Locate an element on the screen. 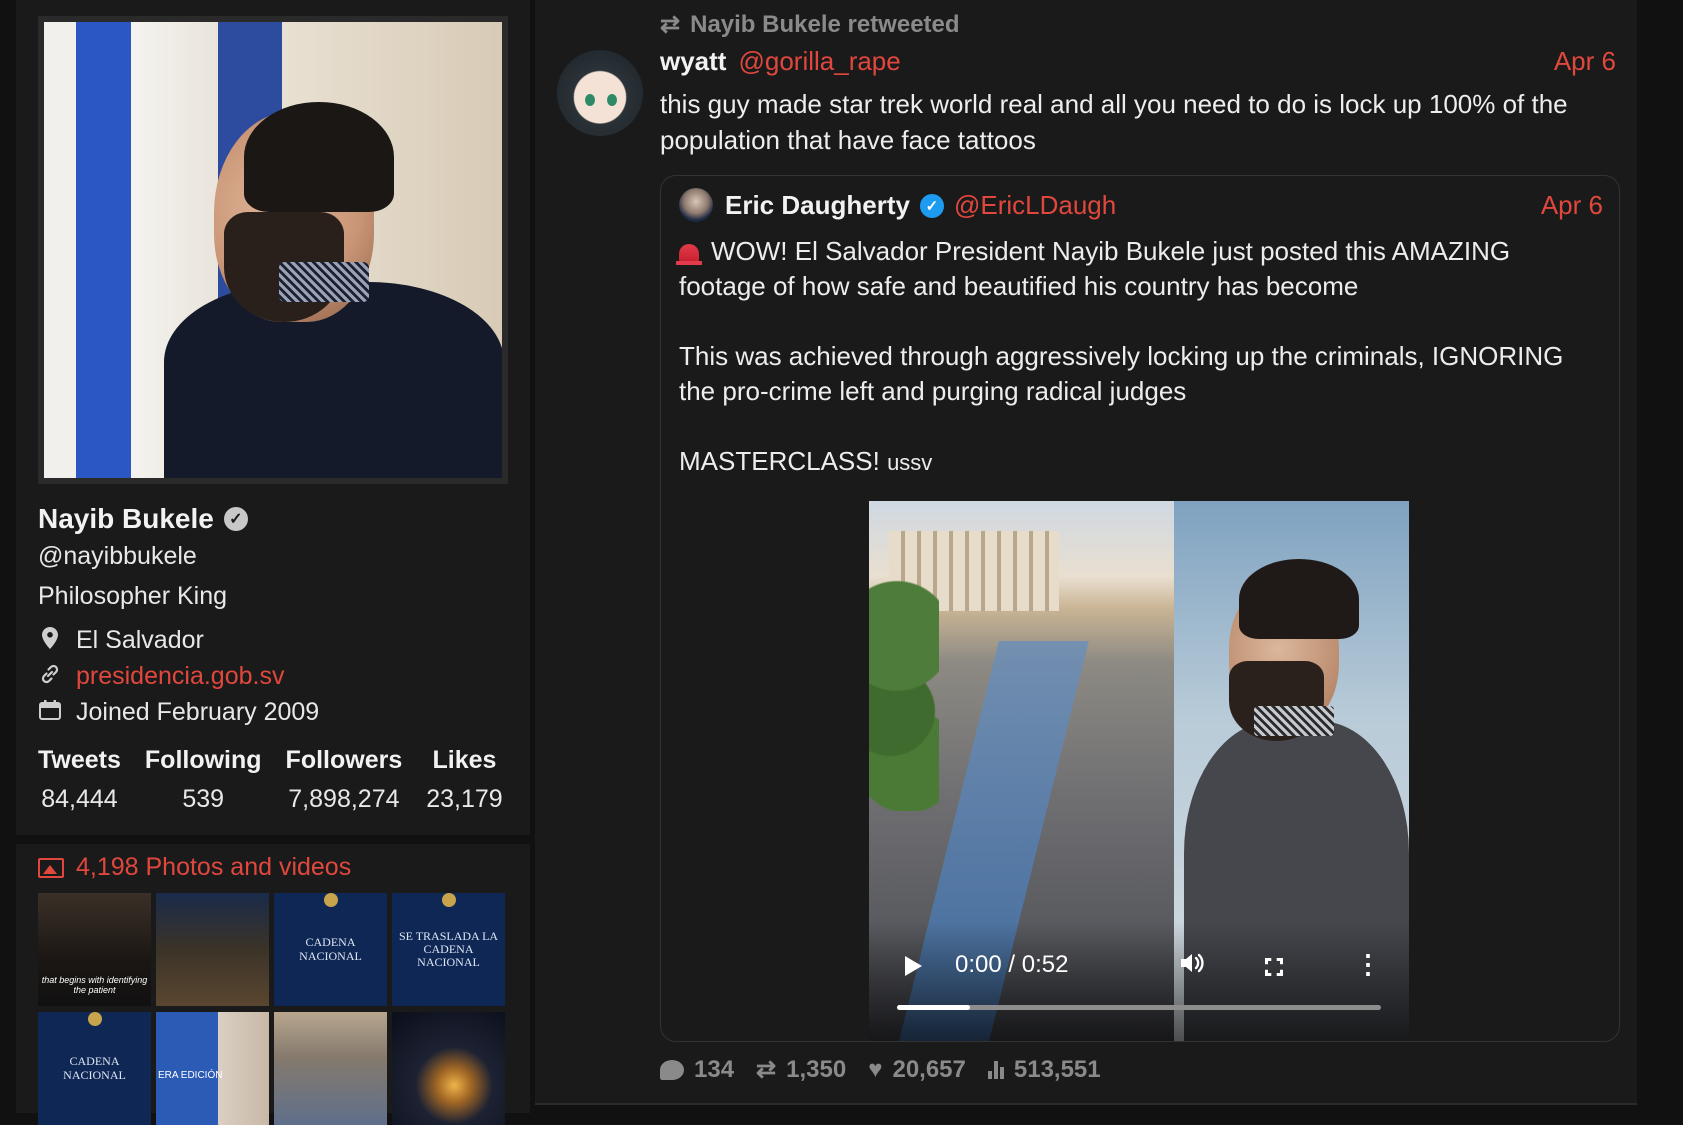 This screenshot has height=1125, width=1683. bar-chart-icon is located at coordinates (995, 1069).